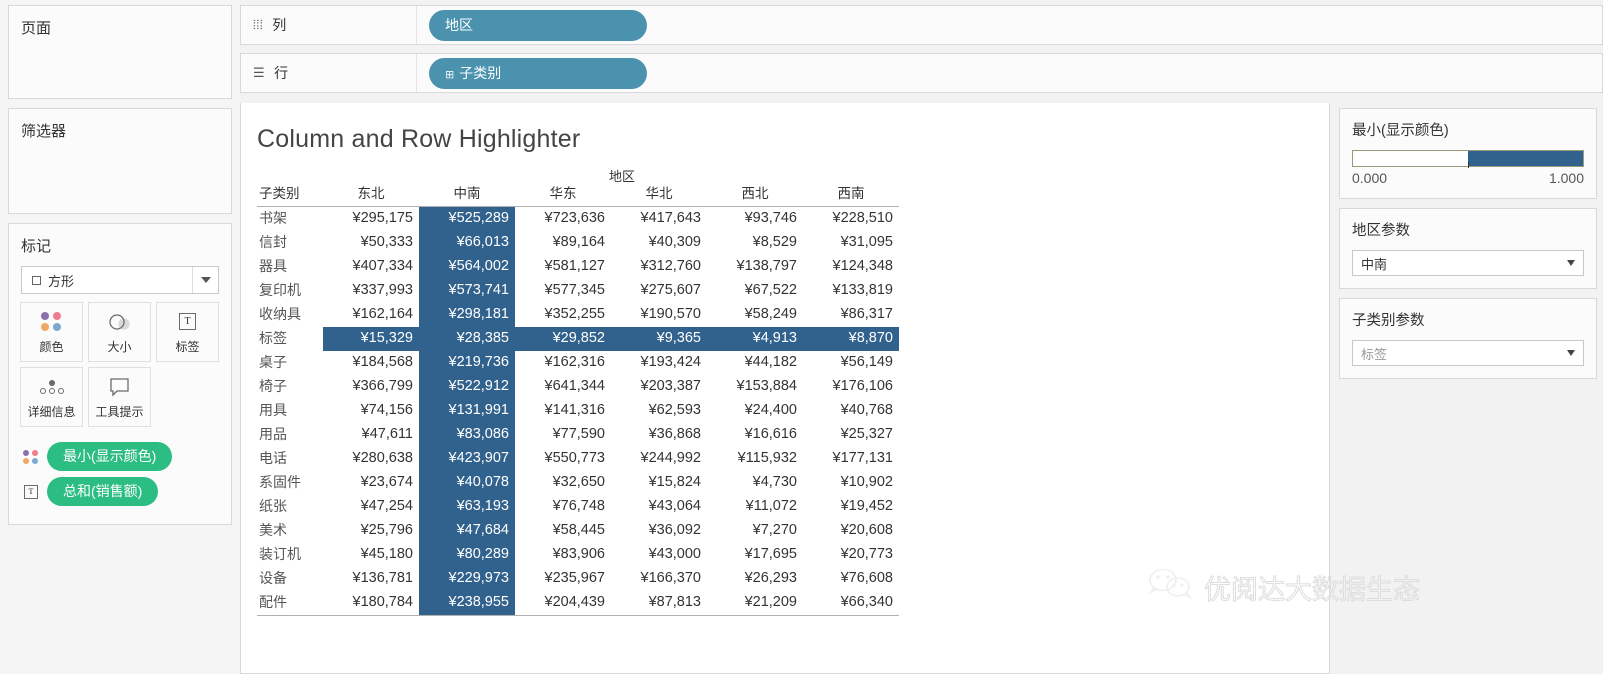  What do you see at coordinates (119, 332) in the screenshot?
I see `marks-size-button: 大小` at bounding box center [119, 332].